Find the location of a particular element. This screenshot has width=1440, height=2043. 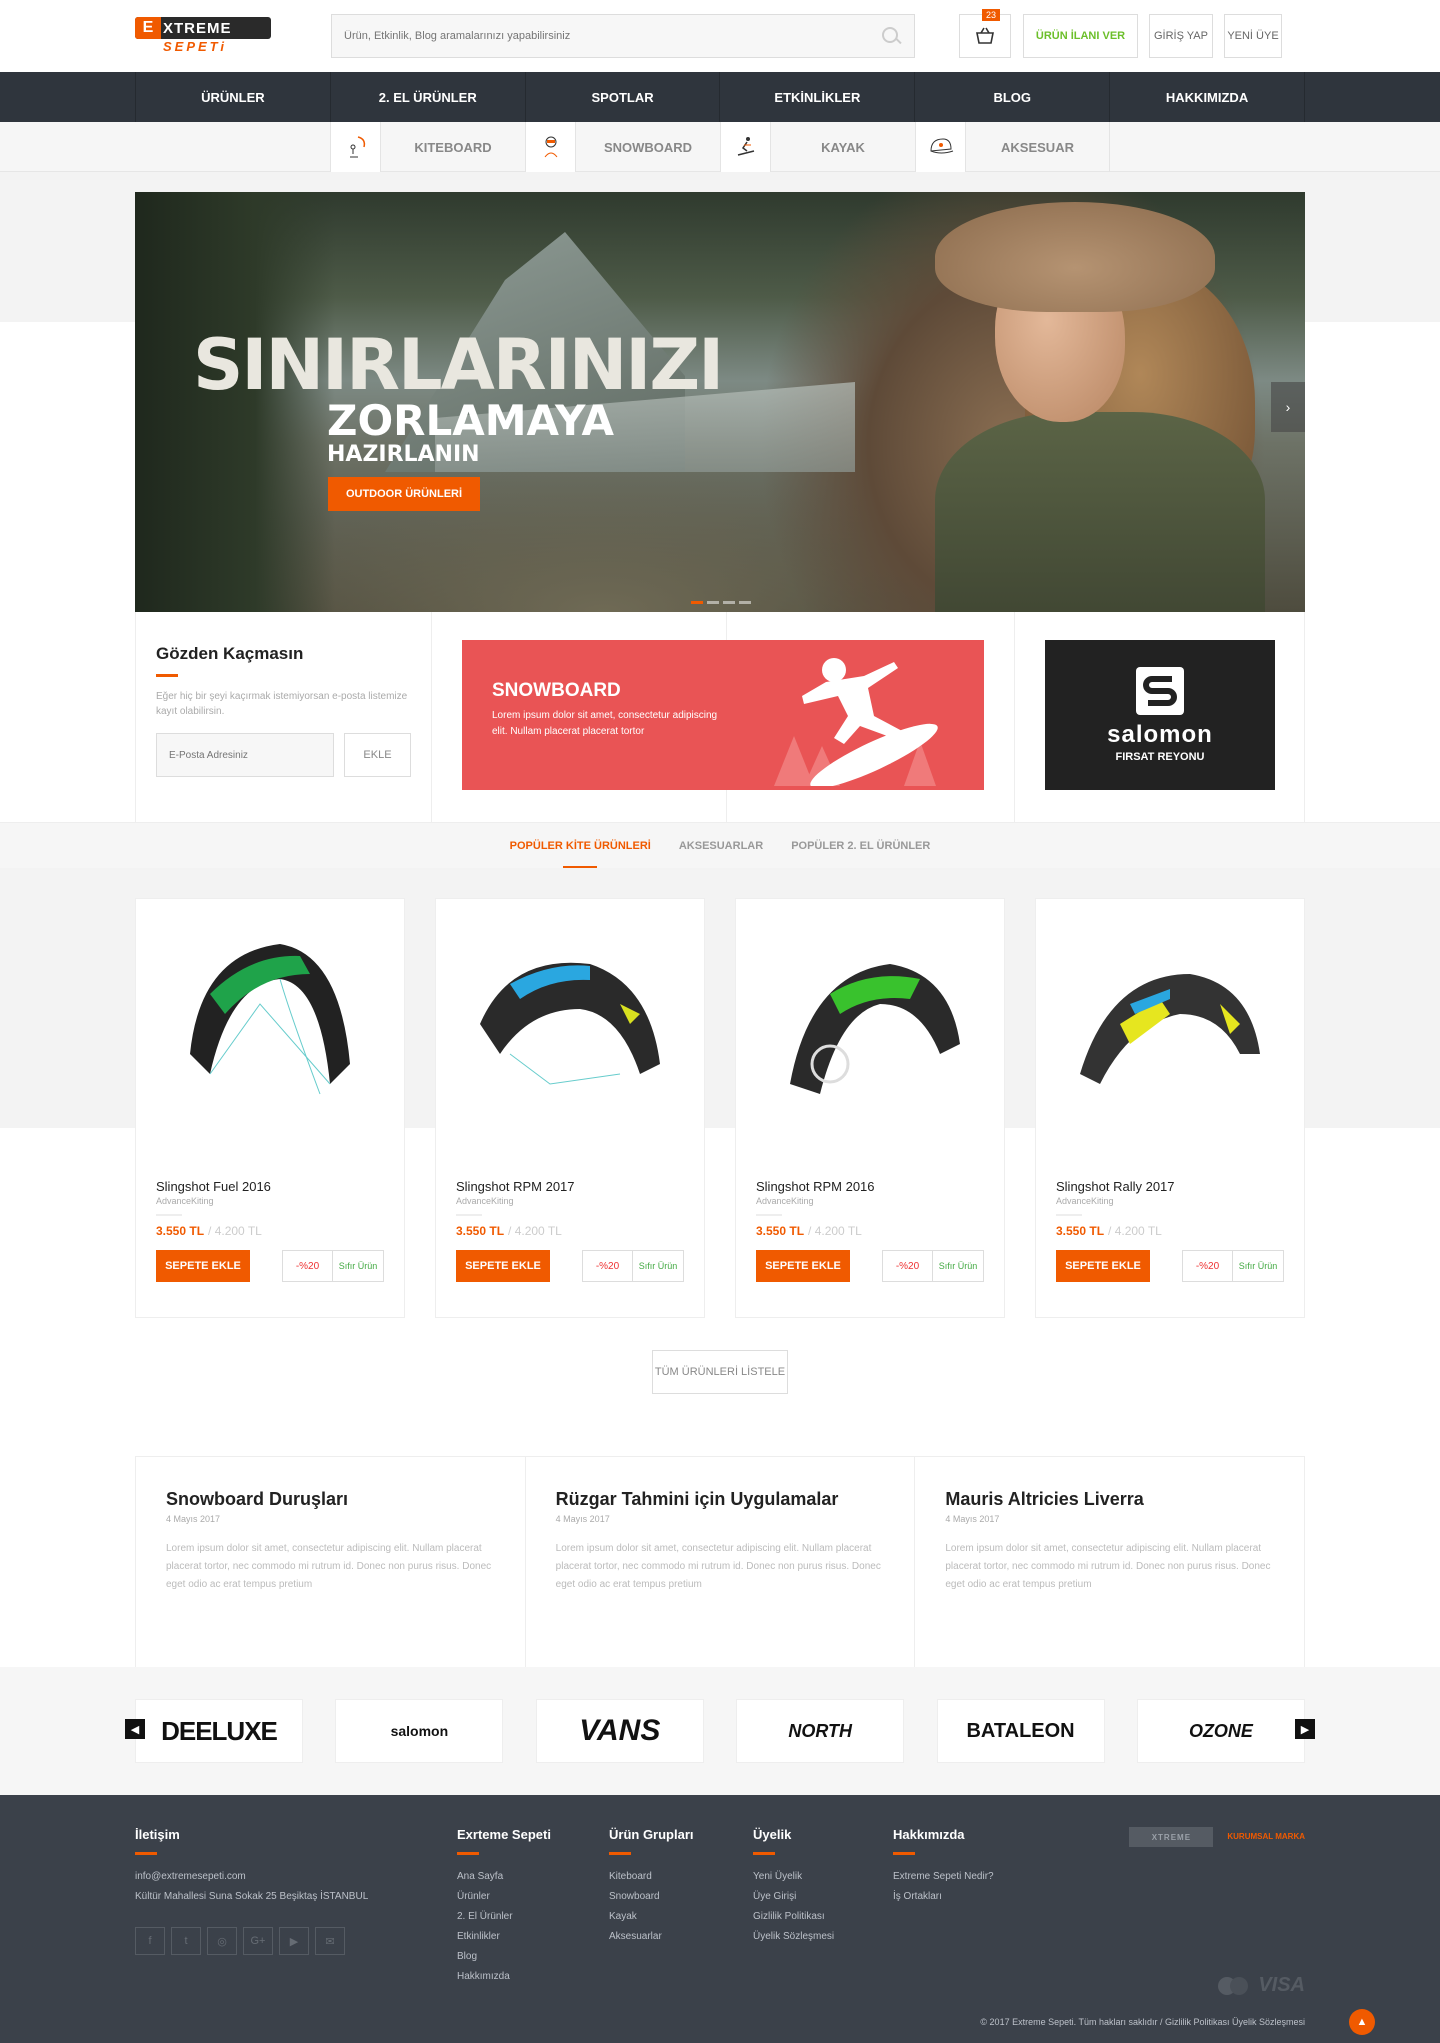

brand-logo-vans: VANS is located at coordinates (619, 1731).